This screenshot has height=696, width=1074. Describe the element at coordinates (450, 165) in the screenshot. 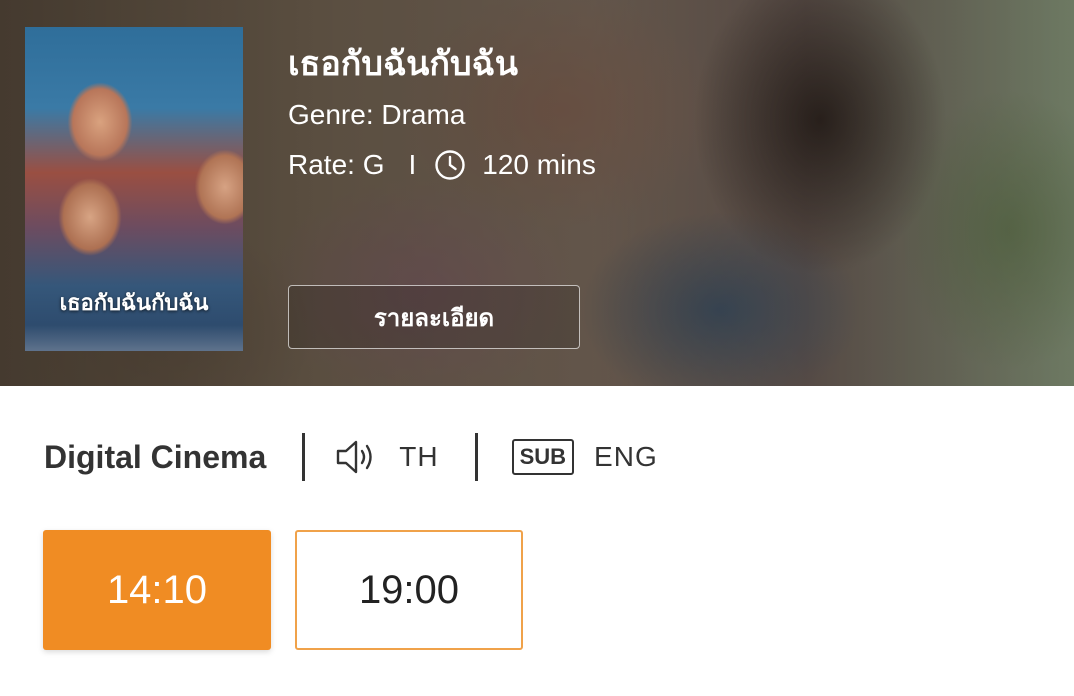

I see `clock-icon` at that location.